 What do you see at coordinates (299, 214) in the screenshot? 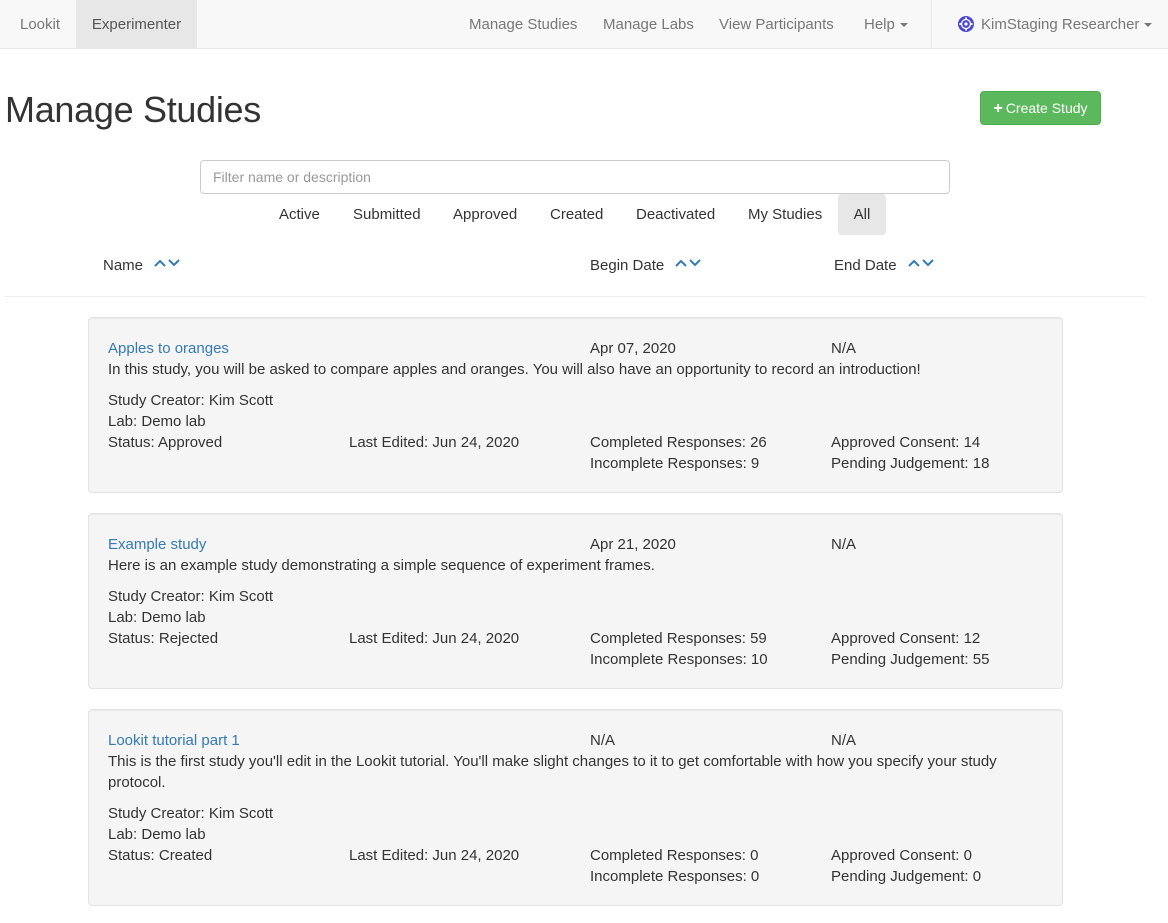
I see `tab-active: Active` at bounding box center [299, 214].